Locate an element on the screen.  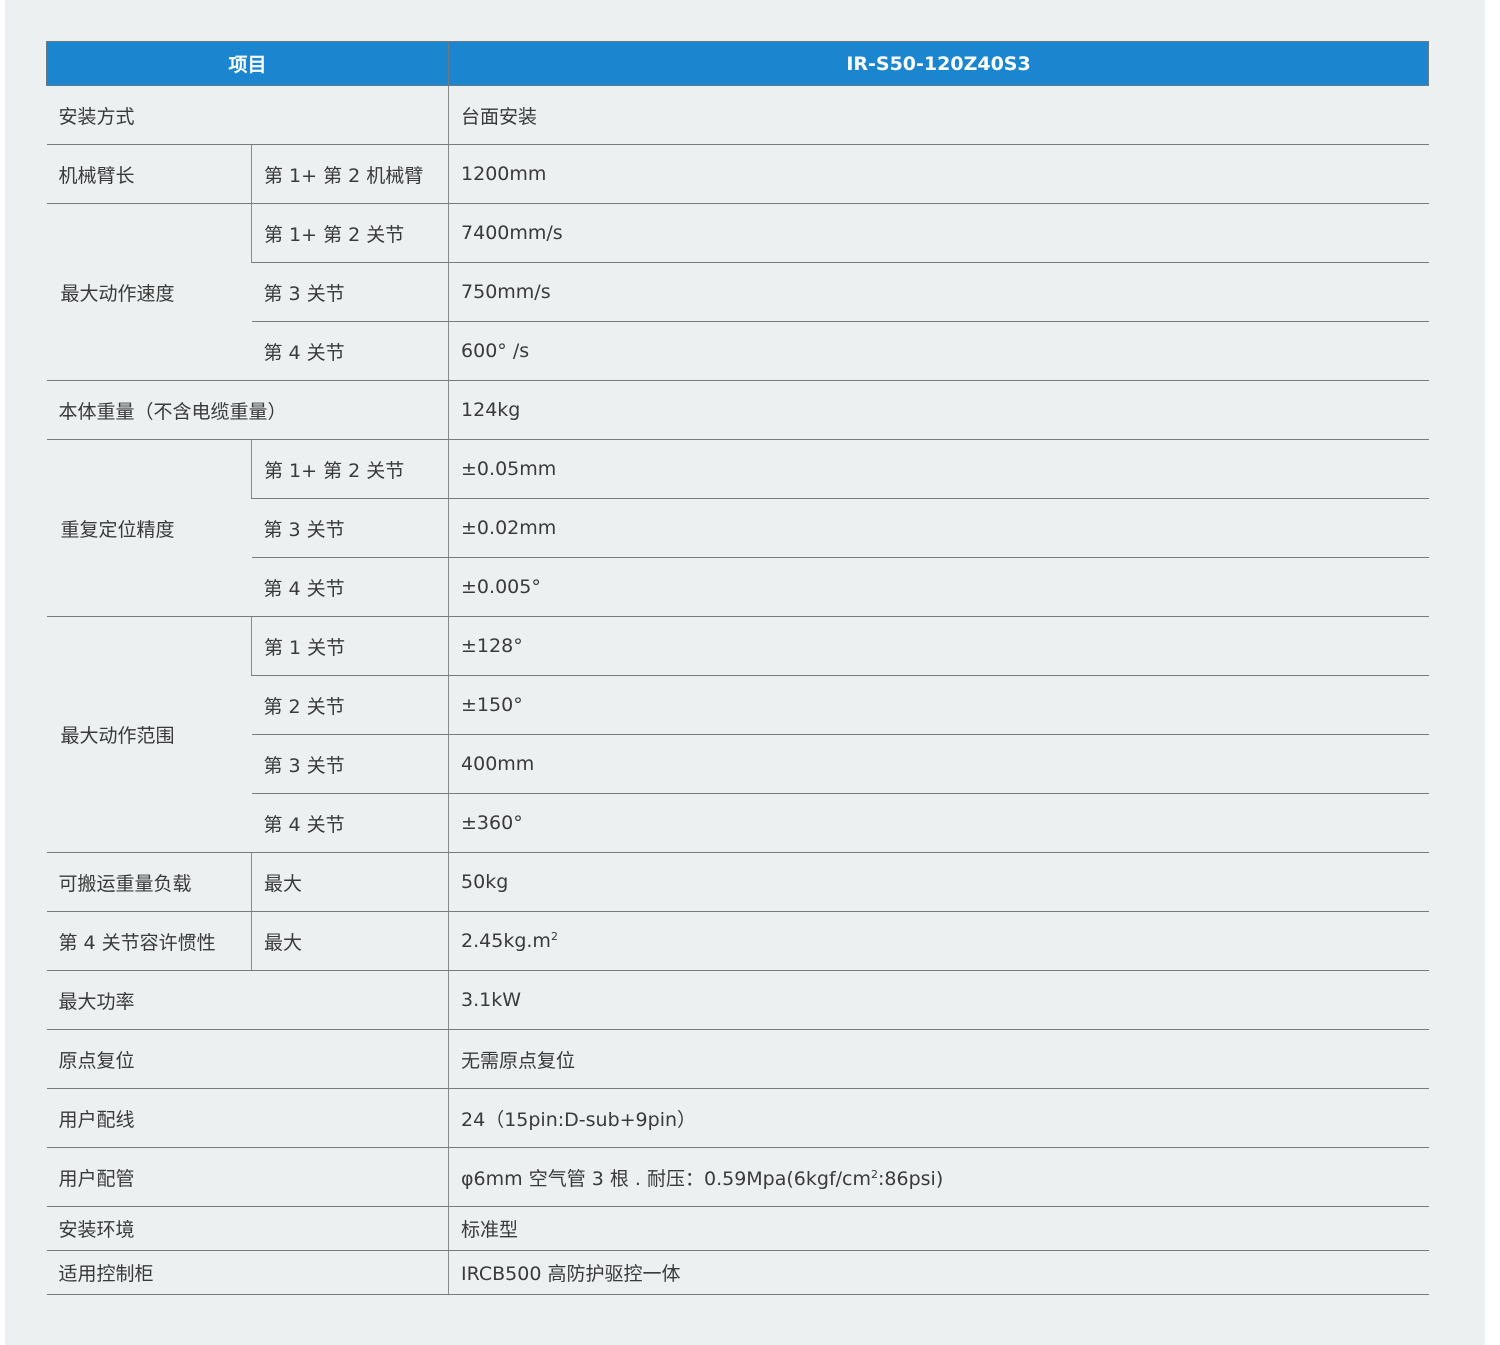
table-row: 最大功率 3.1kW is located at coordinates (737, 1000).